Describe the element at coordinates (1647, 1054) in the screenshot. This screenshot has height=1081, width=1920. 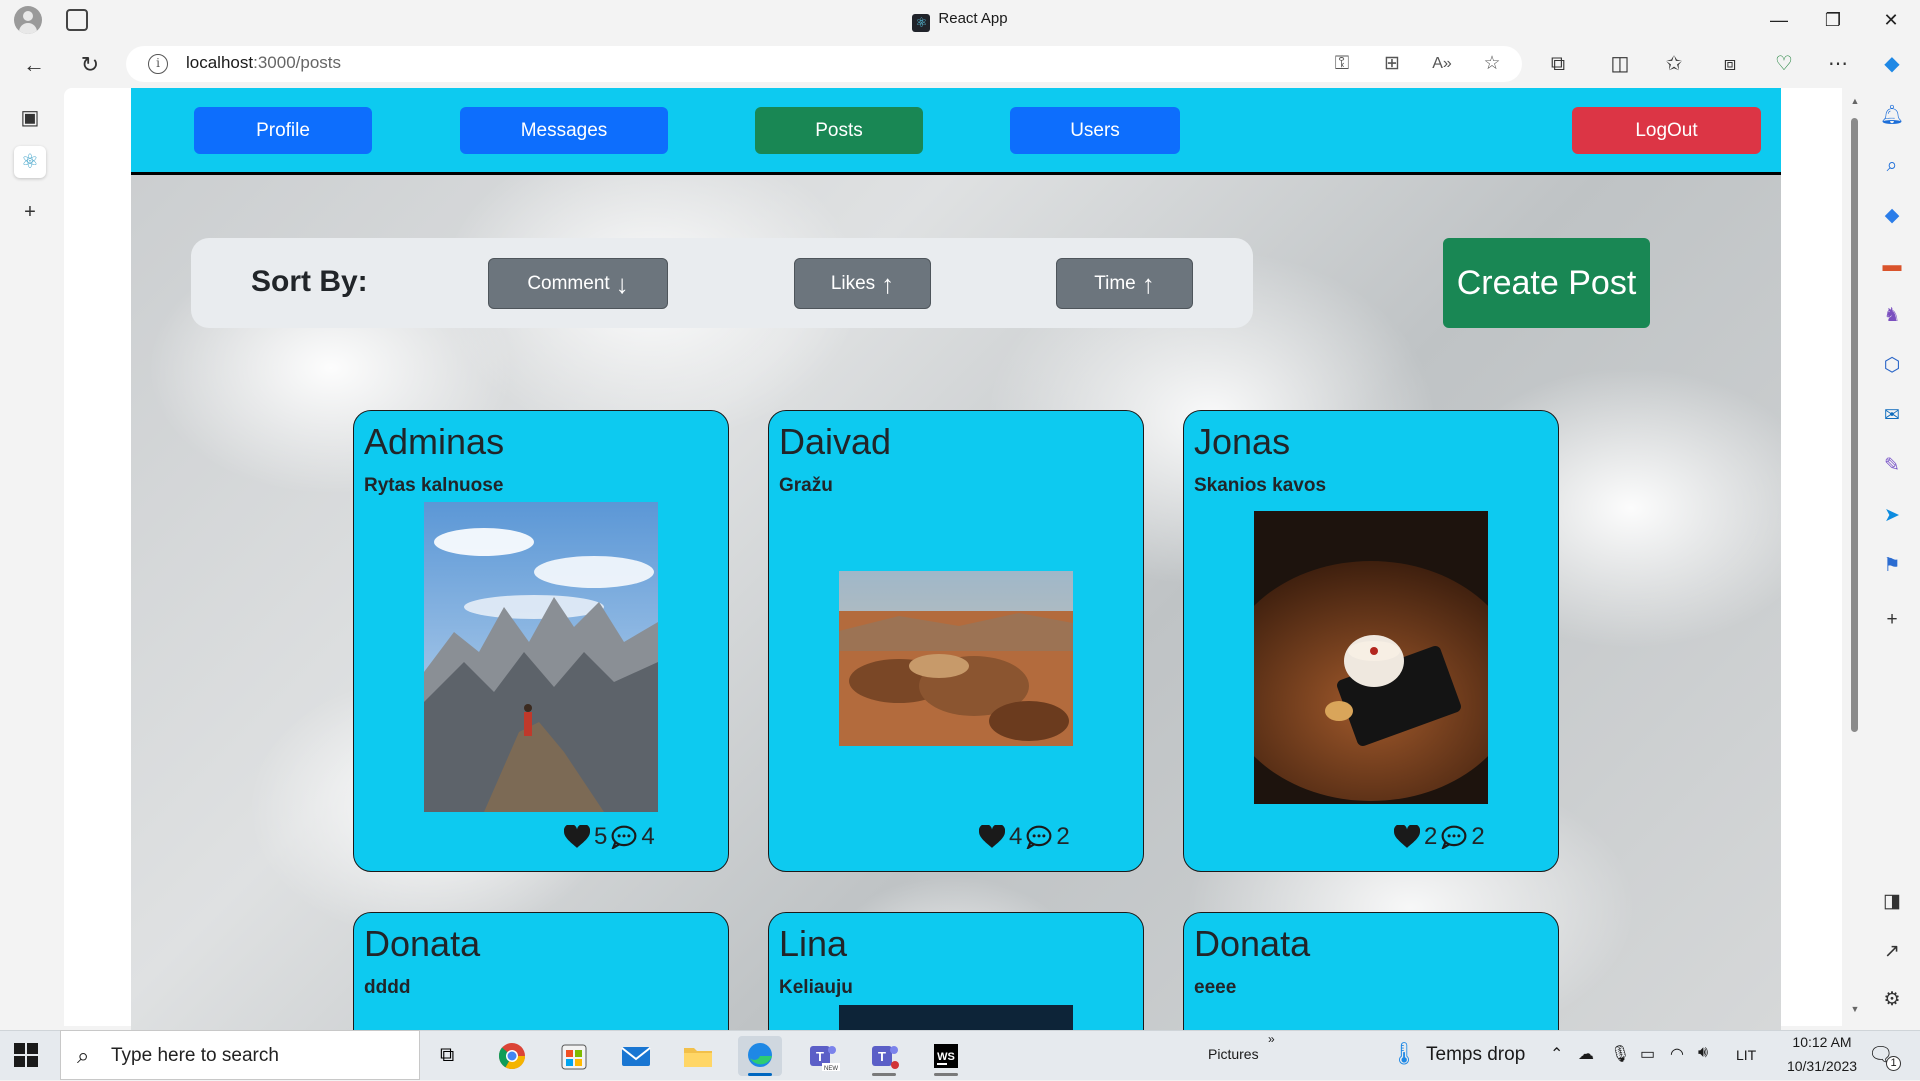
I see `battery-icon: ▭` at that location.